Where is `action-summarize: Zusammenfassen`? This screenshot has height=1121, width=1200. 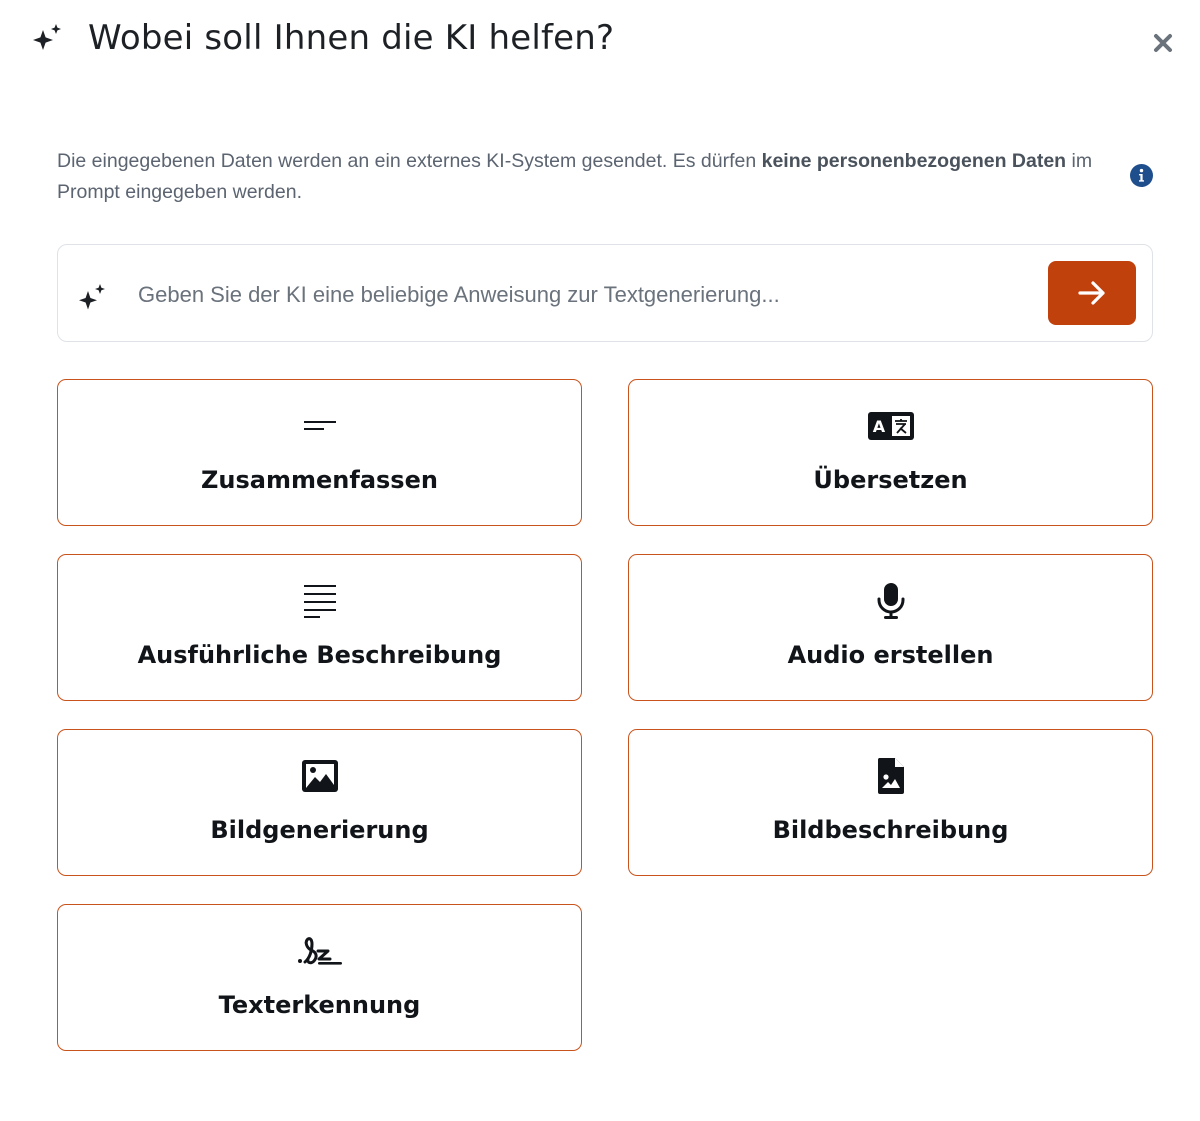
action-summarize: Zusammenfassen is located at coordinates (319, 452).